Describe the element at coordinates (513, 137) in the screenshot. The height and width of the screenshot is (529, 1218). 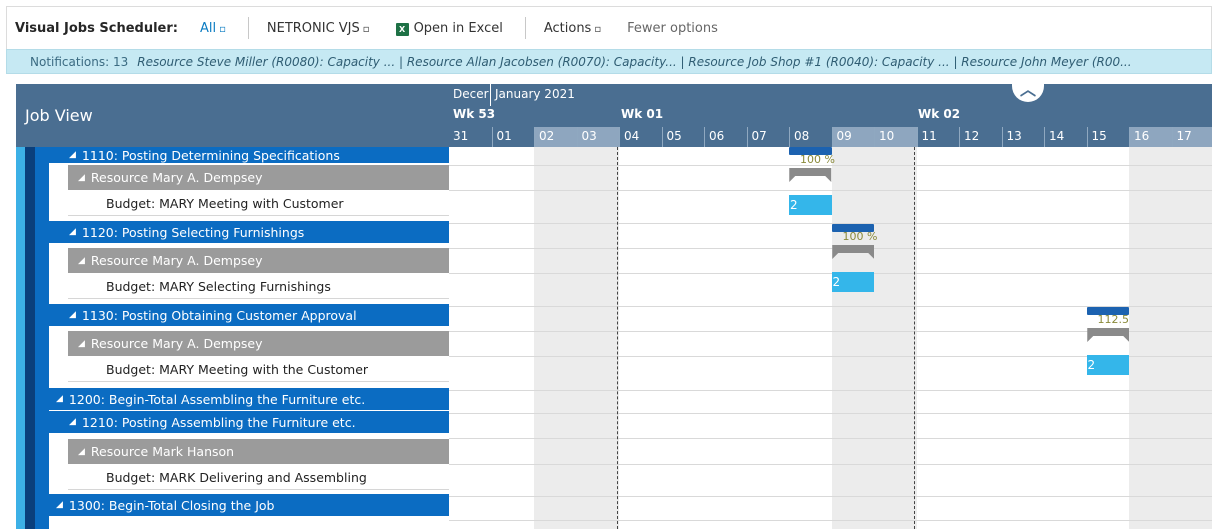
I see `day-label: 01` at that location.